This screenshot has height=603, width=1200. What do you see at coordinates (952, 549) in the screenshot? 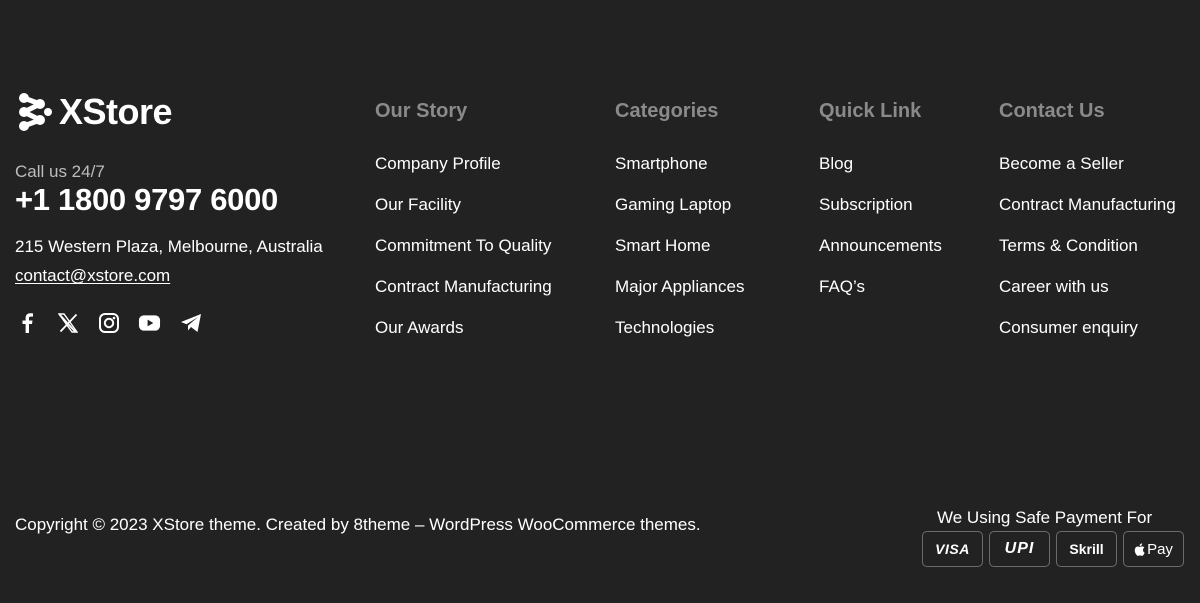
I see `visa-icon: VISA` at bounding box center [952, 549].